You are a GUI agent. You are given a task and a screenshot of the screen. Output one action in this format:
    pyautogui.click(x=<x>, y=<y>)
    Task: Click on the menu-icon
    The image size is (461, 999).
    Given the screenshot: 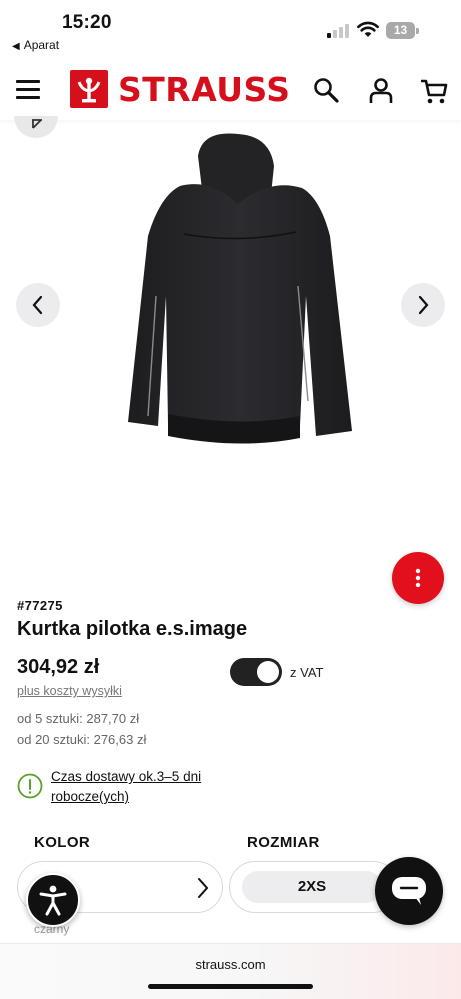 What is the action you would take?
    pyautogui.click(x=28, y=89)
    